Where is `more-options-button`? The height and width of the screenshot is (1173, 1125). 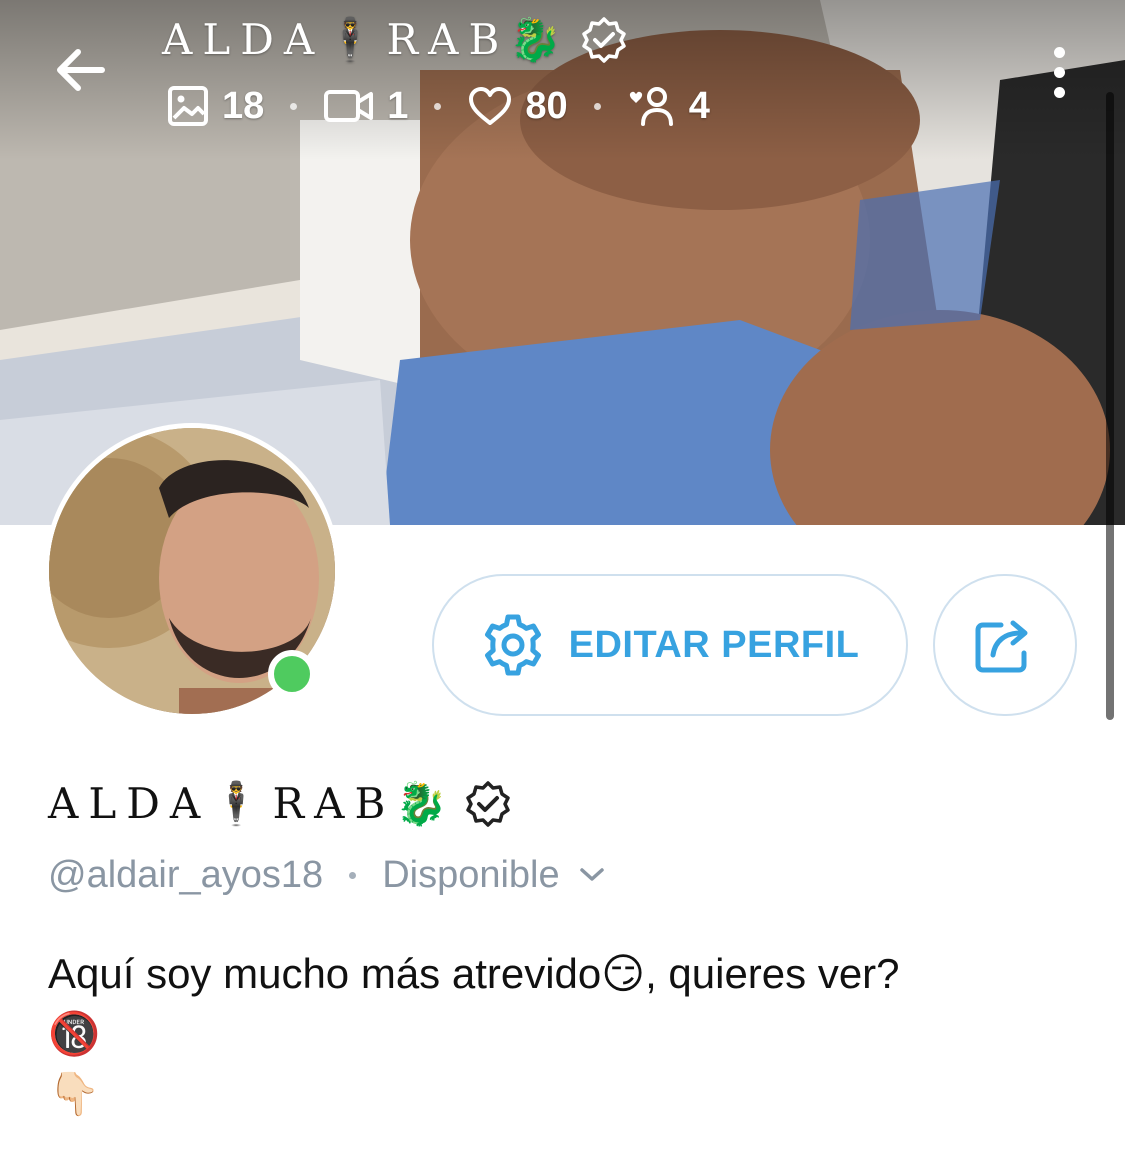 more-options-button is located at coordinates (1059, 72).